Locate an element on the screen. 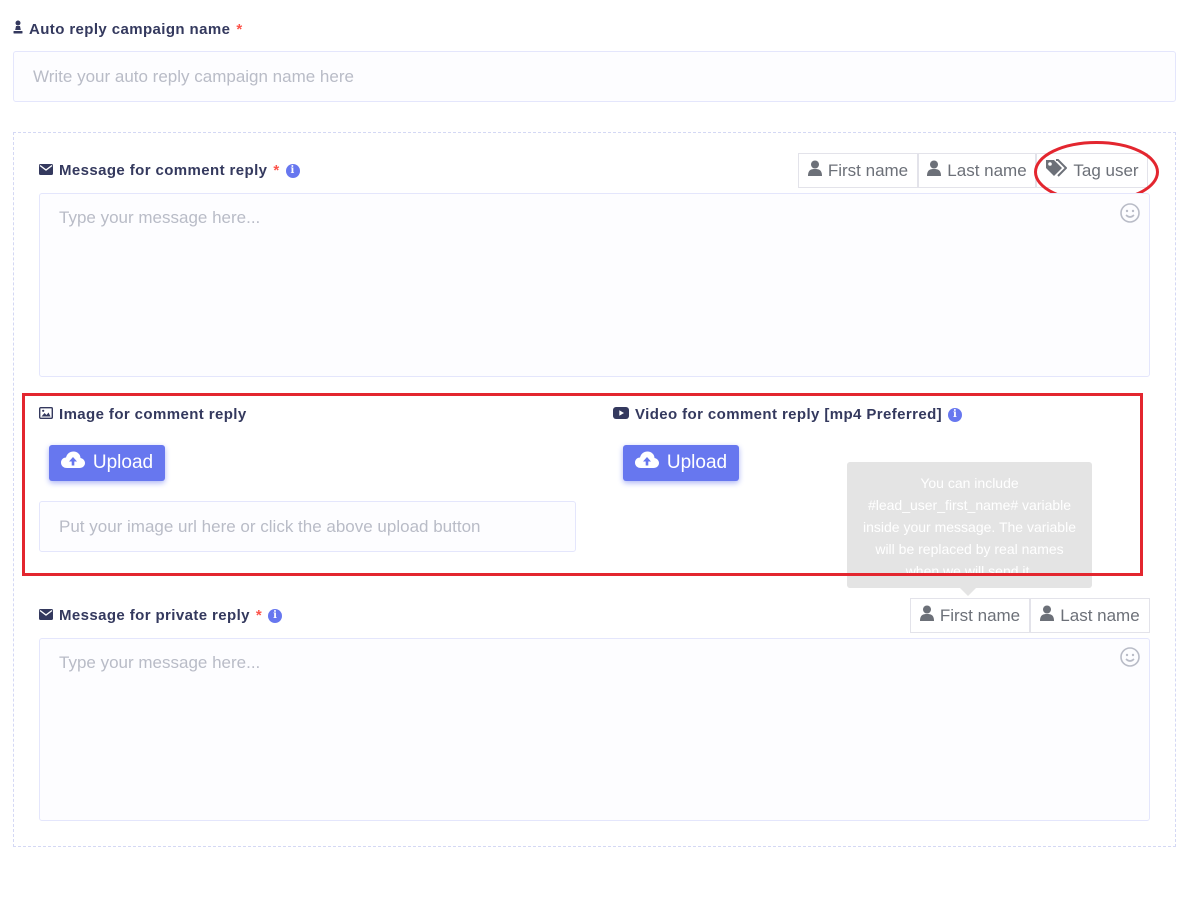 This screenshot has height=909, width=1200. private-reply-label: Message for private reply * i is located at coordinates (161, 615).